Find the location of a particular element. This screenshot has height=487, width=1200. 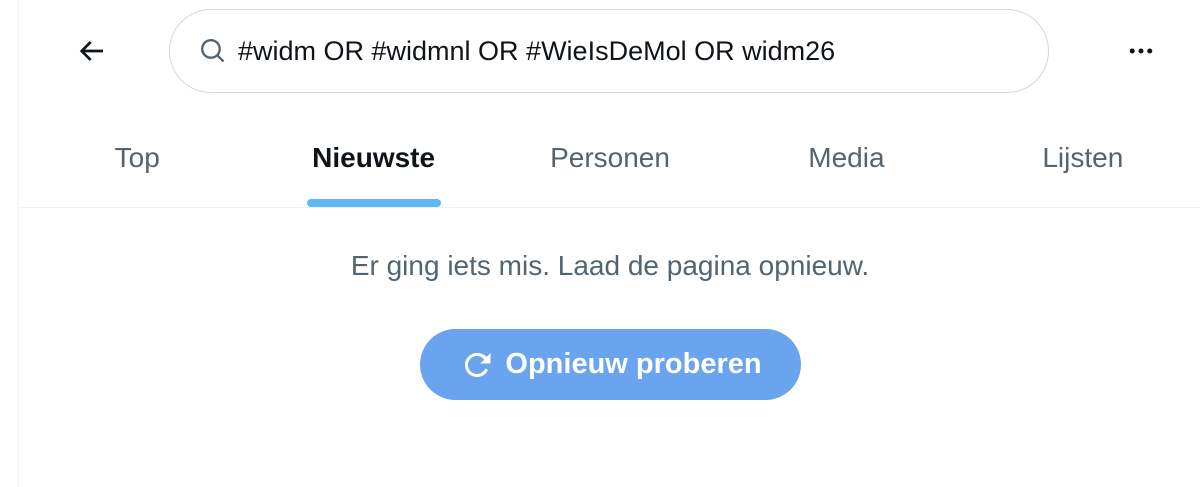

tab-personen: Personen is located at coordinates (610, 157).